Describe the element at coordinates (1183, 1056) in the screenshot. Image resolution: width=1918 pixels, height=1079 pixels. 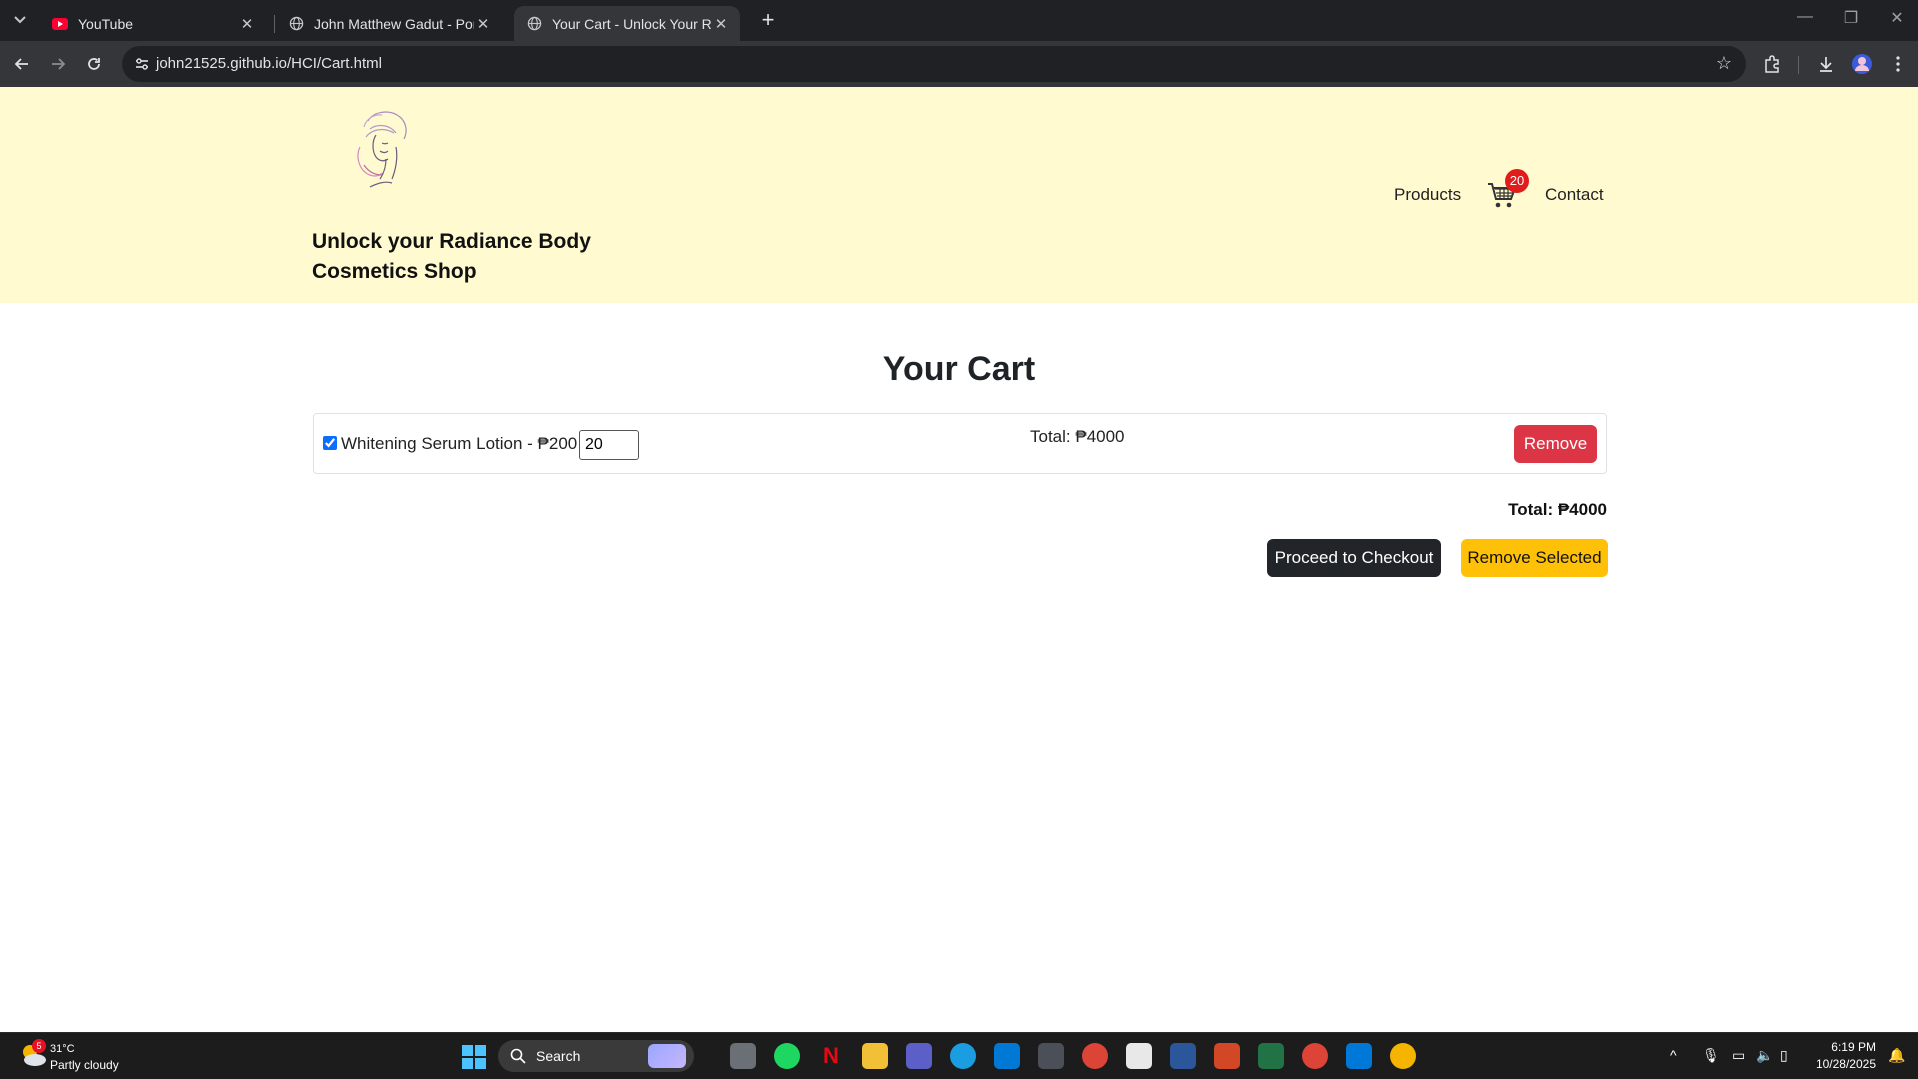
I see `word-icon` at that location.